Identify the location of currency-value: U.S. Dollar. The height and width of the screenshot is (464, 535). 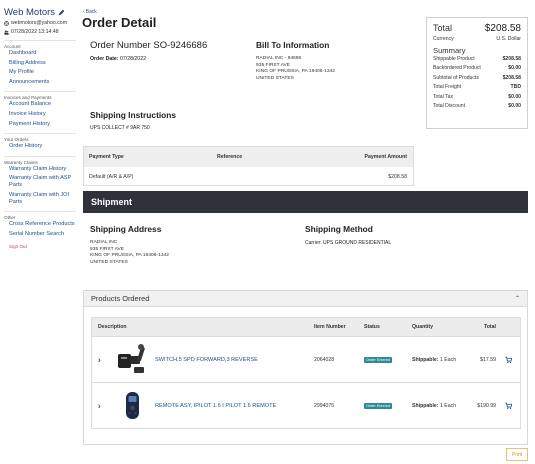
(508, 39).